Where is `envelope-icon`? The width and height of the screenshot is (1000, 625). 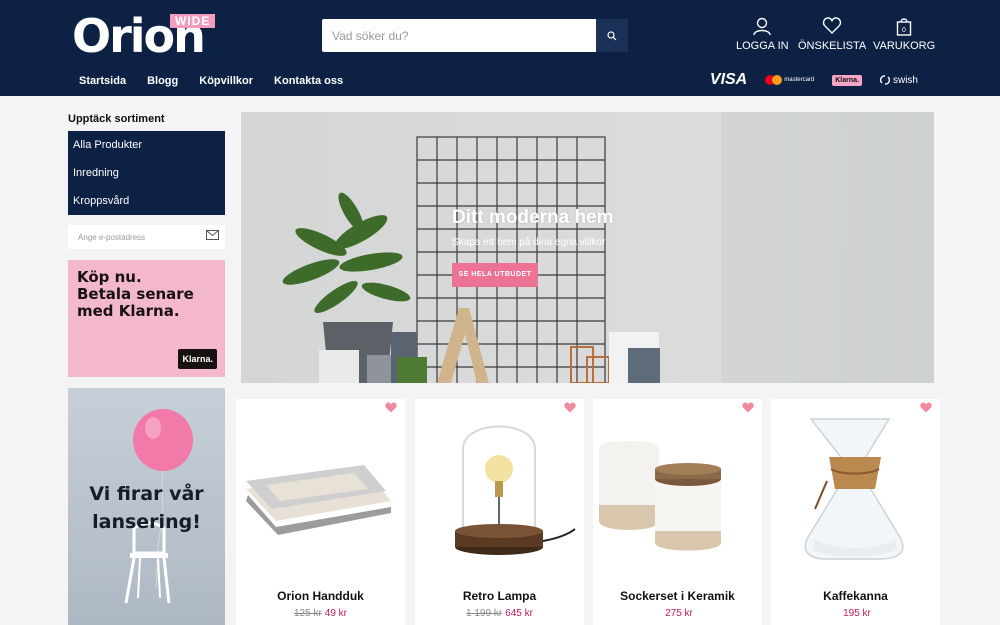 envelope-icon is located at coordinates (212, 235).